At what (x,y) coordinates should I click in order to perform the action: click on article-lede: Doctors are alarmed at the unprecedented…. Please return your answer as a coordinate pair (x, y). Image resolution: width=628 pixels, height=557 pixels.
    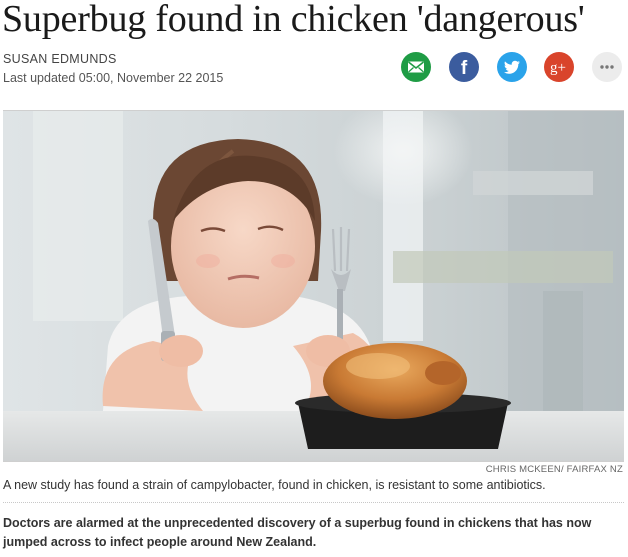
    Looking at the image, I should click on (297, 532).